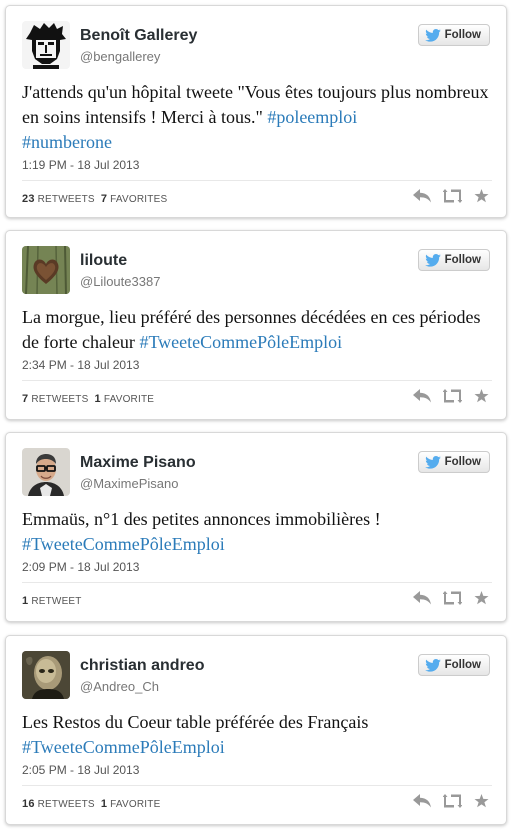  What do you see at coordinates (25, 399) in the screenshot?
I see `retweets-count: 7` at bounding box center [25, 399].